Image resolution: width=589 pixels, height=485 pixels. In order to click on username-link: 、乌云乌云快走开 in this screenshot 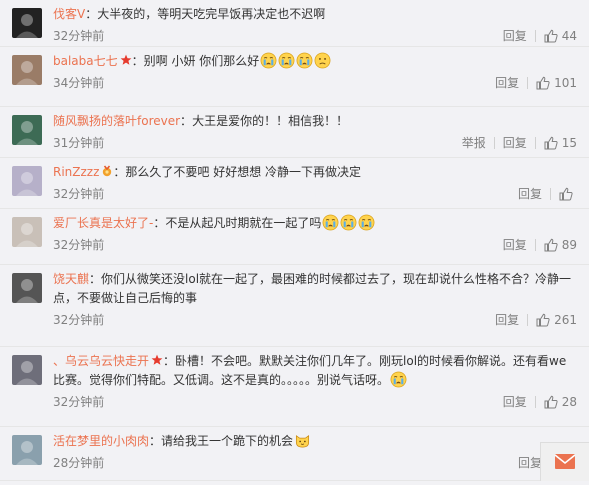, I will do `click(101, 361)`.